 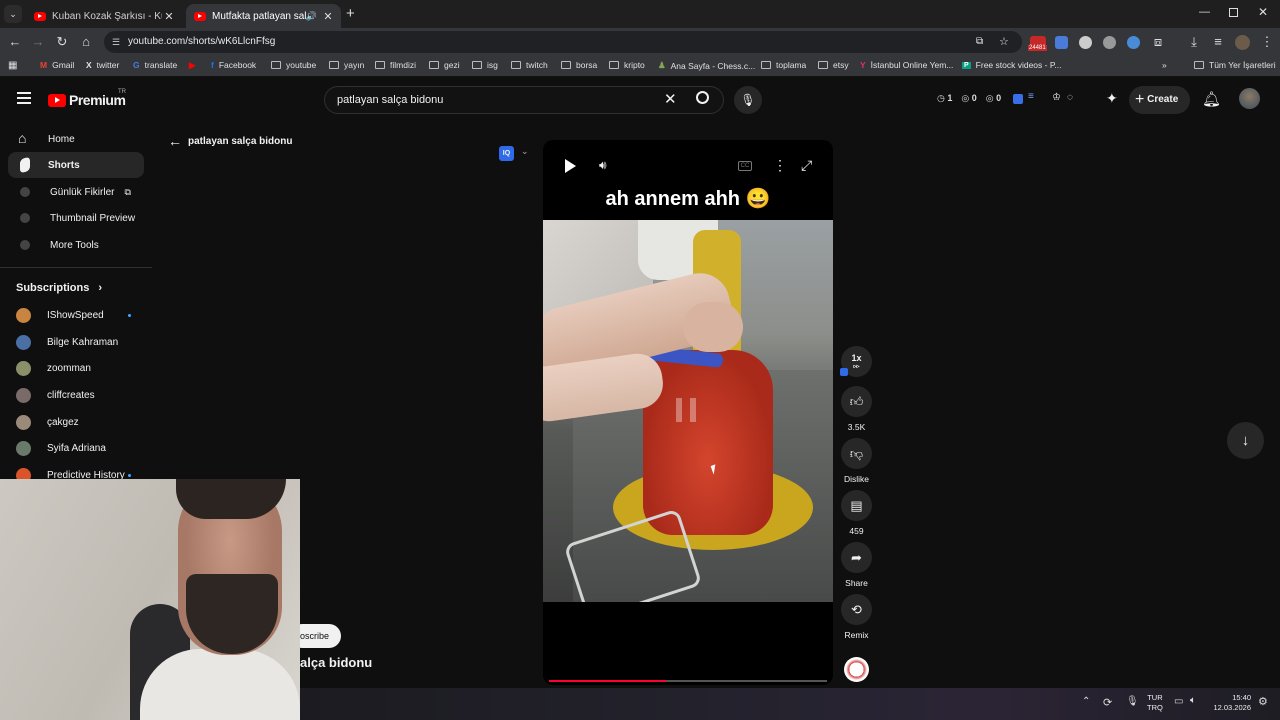 What do you see at coordinates (1155, 703) in the screenshot?
I see `input-language: TUR TRQ` at bounding box center [1155, 703].